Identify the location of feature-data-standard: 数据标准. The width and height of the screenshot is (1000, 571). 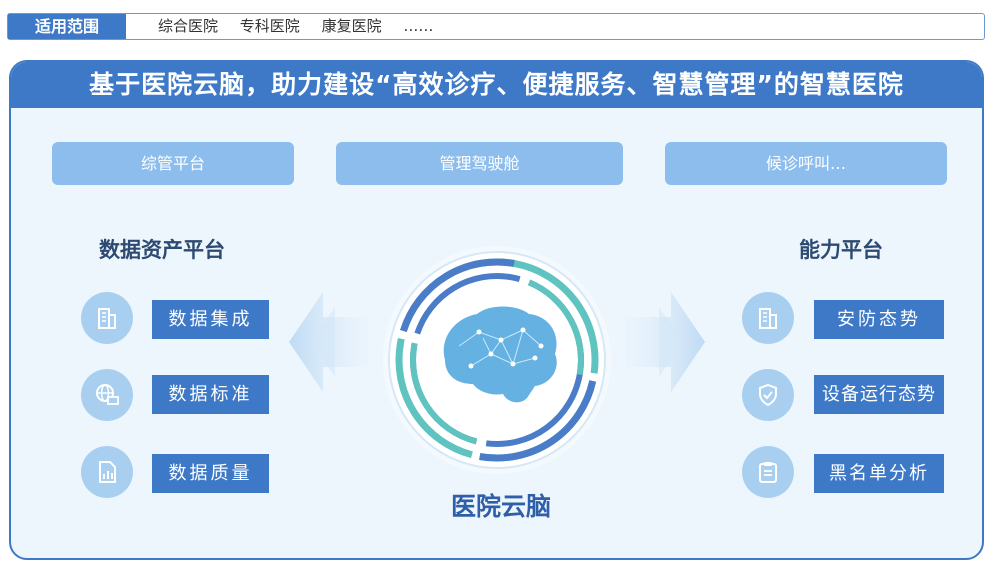
(210, 394).